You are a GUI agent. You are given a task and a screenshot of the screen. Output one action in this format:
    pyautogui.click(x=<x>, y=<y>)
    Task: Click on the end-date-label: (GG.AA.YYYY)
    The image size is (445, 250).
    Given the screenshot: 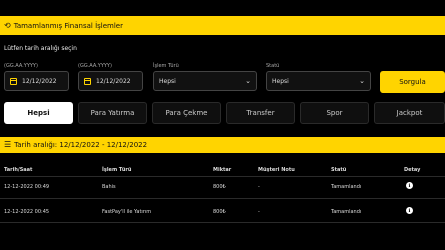 What is the action you would take?
    pyautogui.click(x=95, y=66)
    